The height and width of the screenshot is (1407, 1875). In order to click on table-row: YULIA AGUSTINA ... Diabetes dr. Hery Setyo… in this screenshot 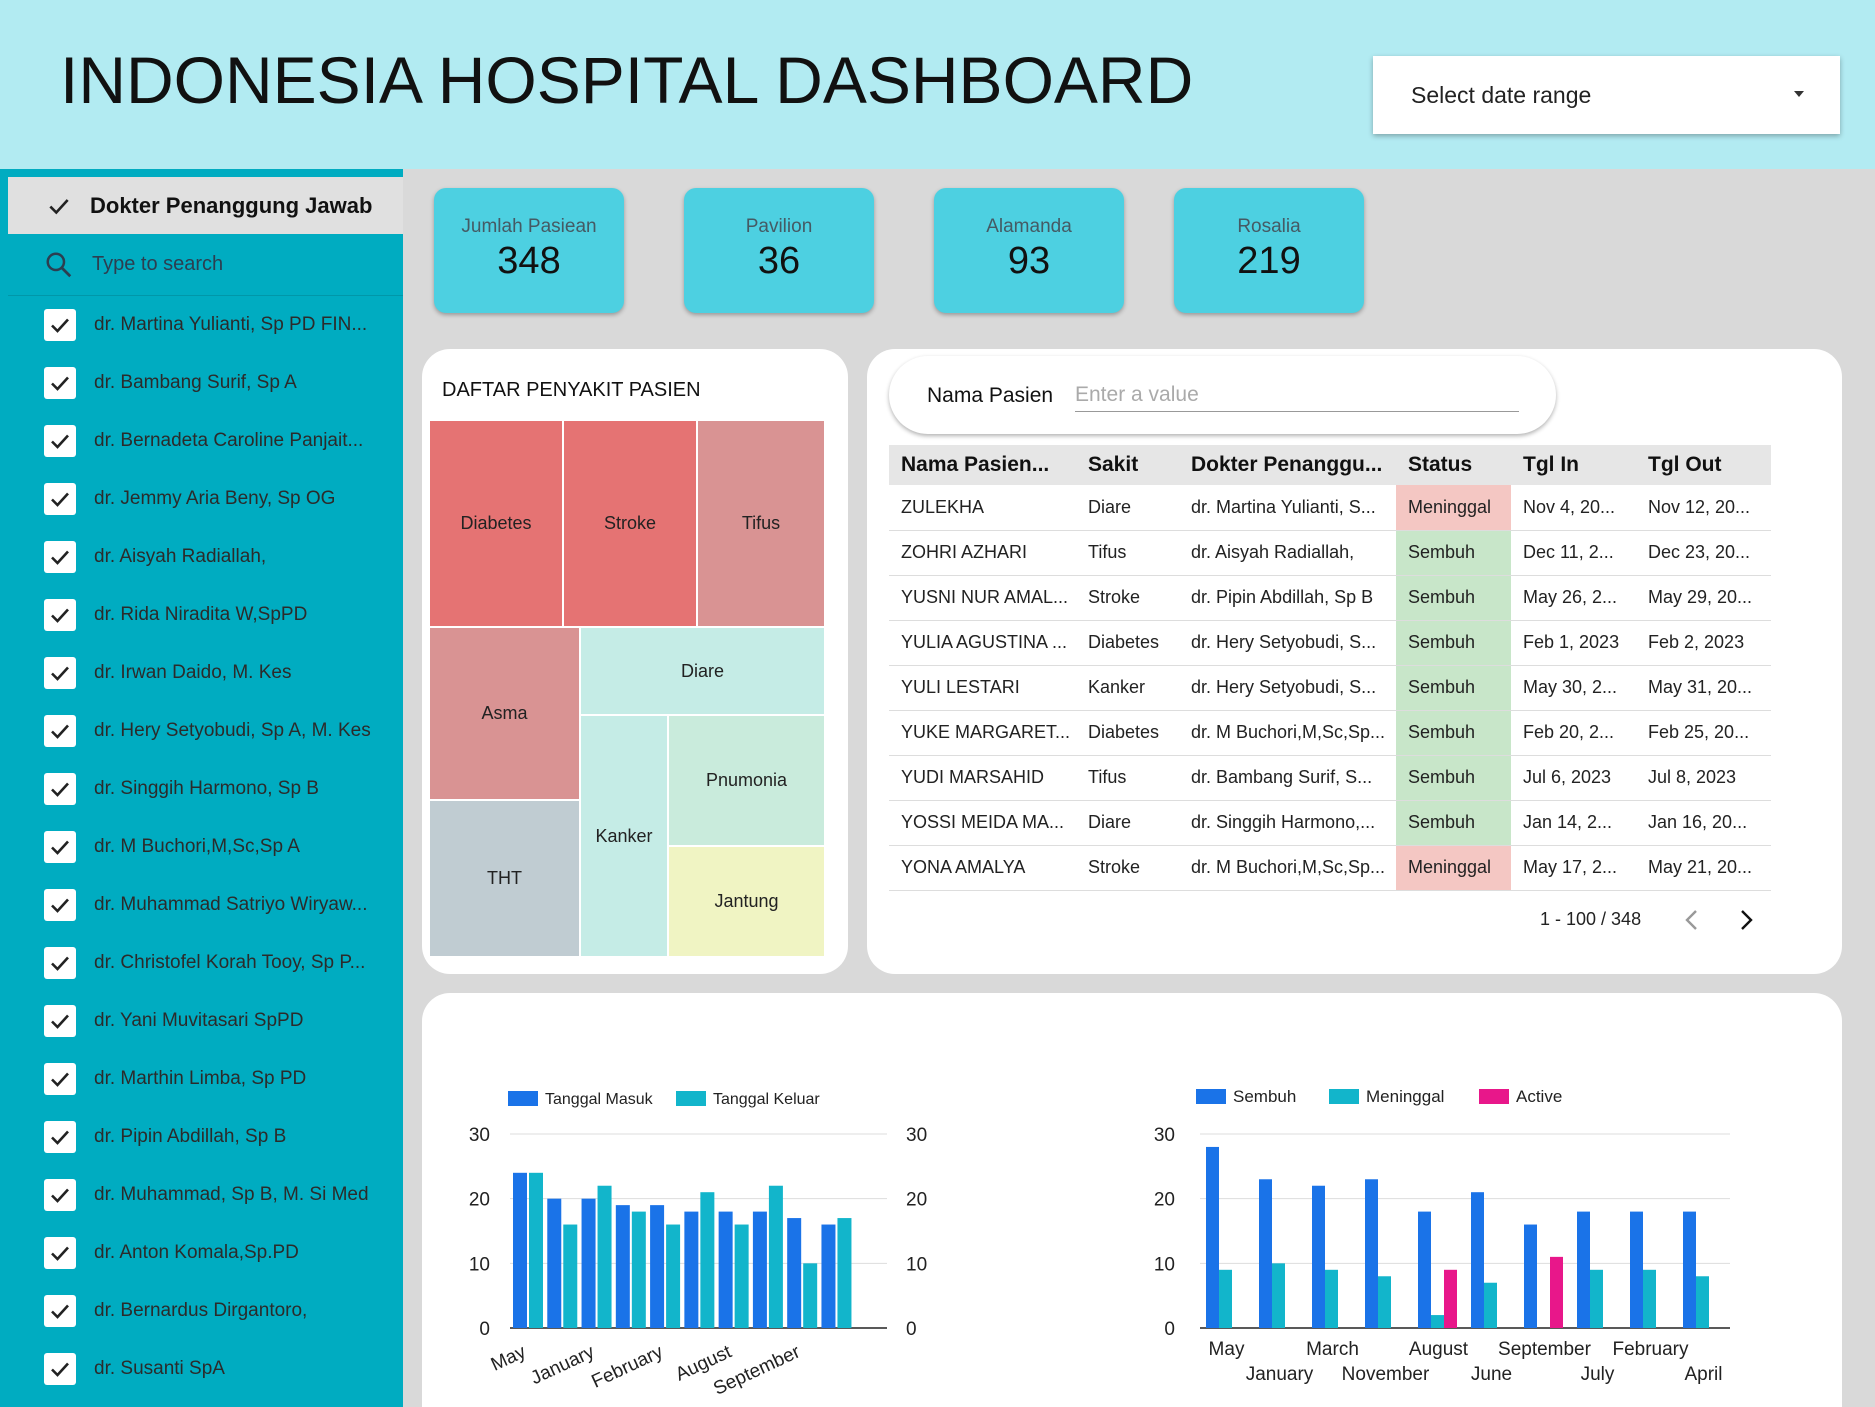, I will do `click(1330, 643)`.